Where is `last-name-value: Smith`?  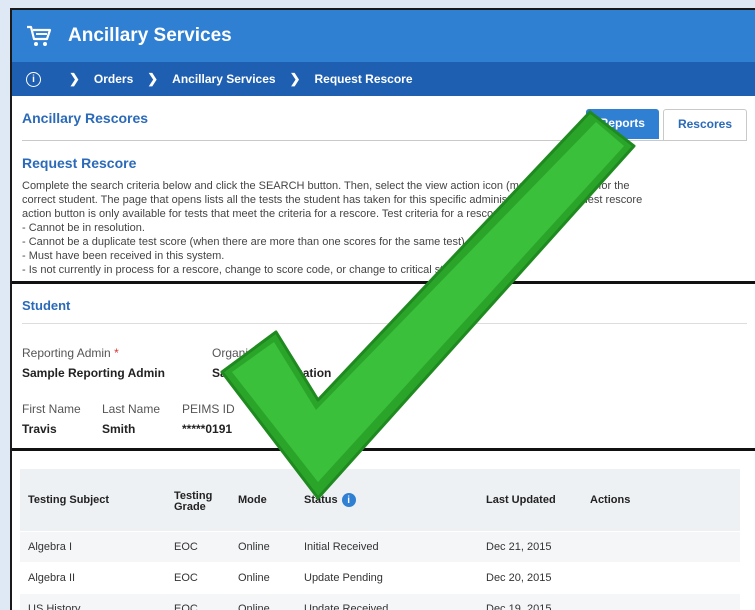 last-name-value: Smith is located at coordinates (142, 429).